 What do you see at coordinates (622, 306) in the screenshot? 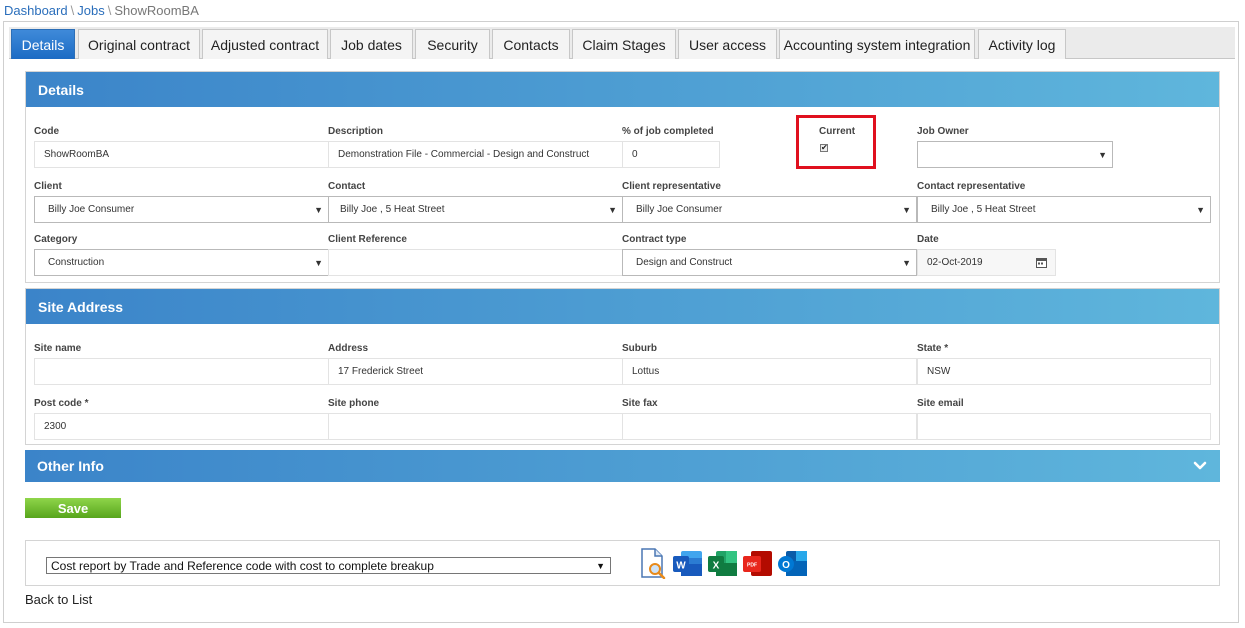
I see `site-address-header: Site Address` at bounding box center [622, 306].